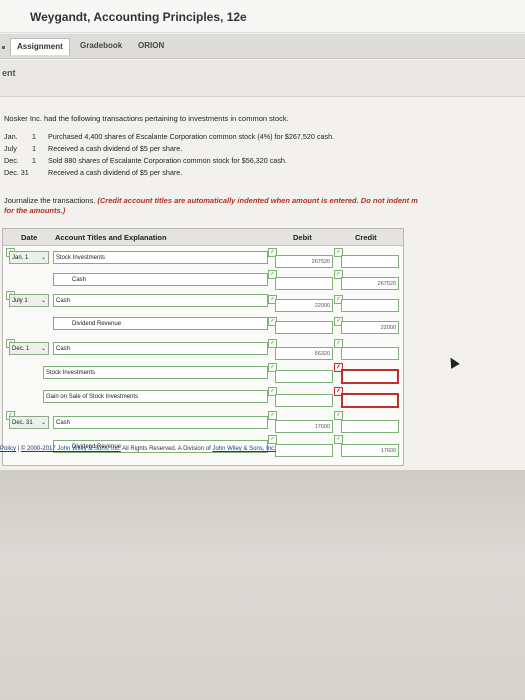 The height and width of the screenshot is (700, 525). What do you see at coordinates (51, 200) in the screenshot?
I see `instruction-text: Journalize the transactions.` at bounding box center [51, 200].